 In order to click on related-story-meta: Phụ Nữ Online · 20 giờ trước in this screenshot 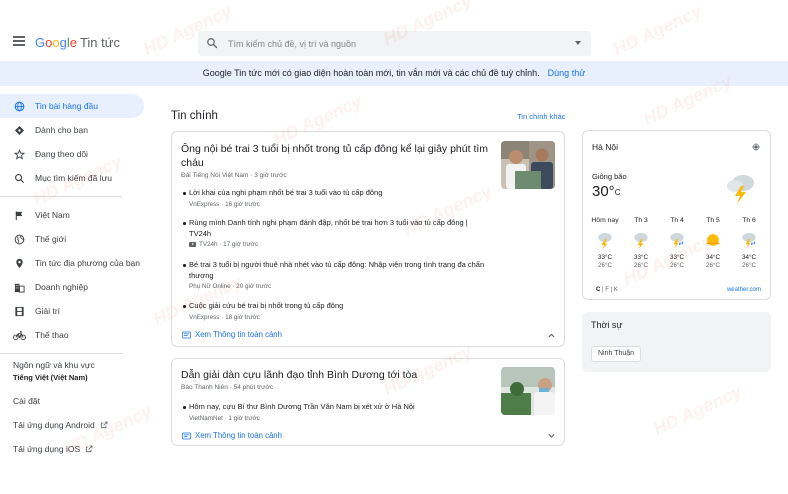, I will do `click(230, 286)`.